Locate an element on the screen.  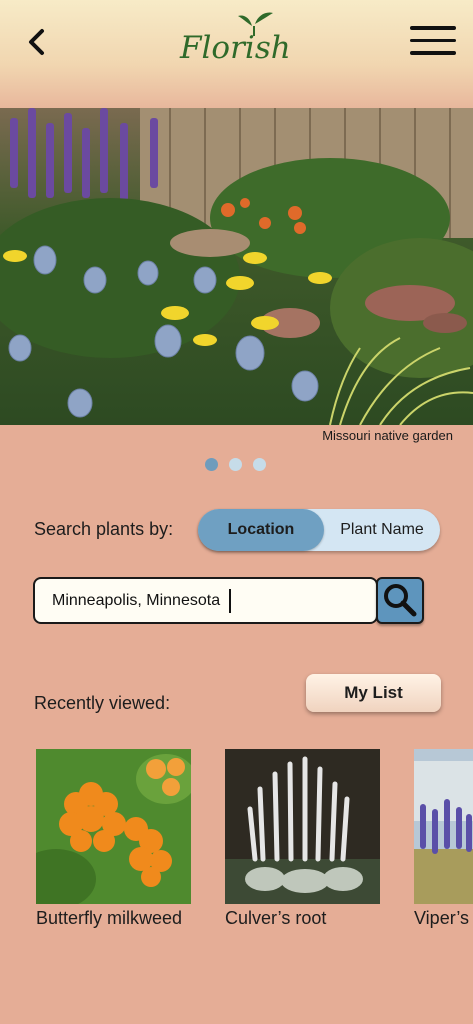
plant-name: Viper’s is located at coordinates (442, 918).